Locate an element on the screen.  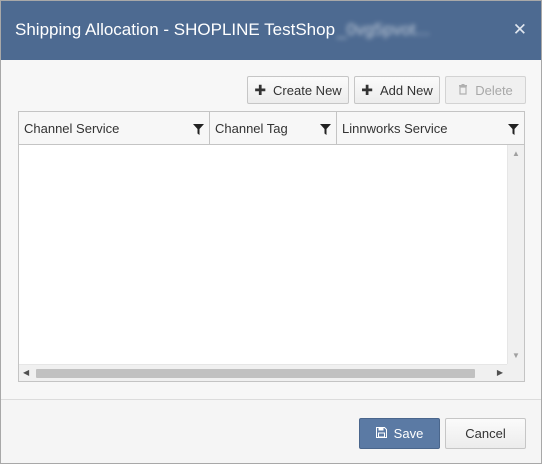
scrollbar-corner is located at coordinates (515, 372).